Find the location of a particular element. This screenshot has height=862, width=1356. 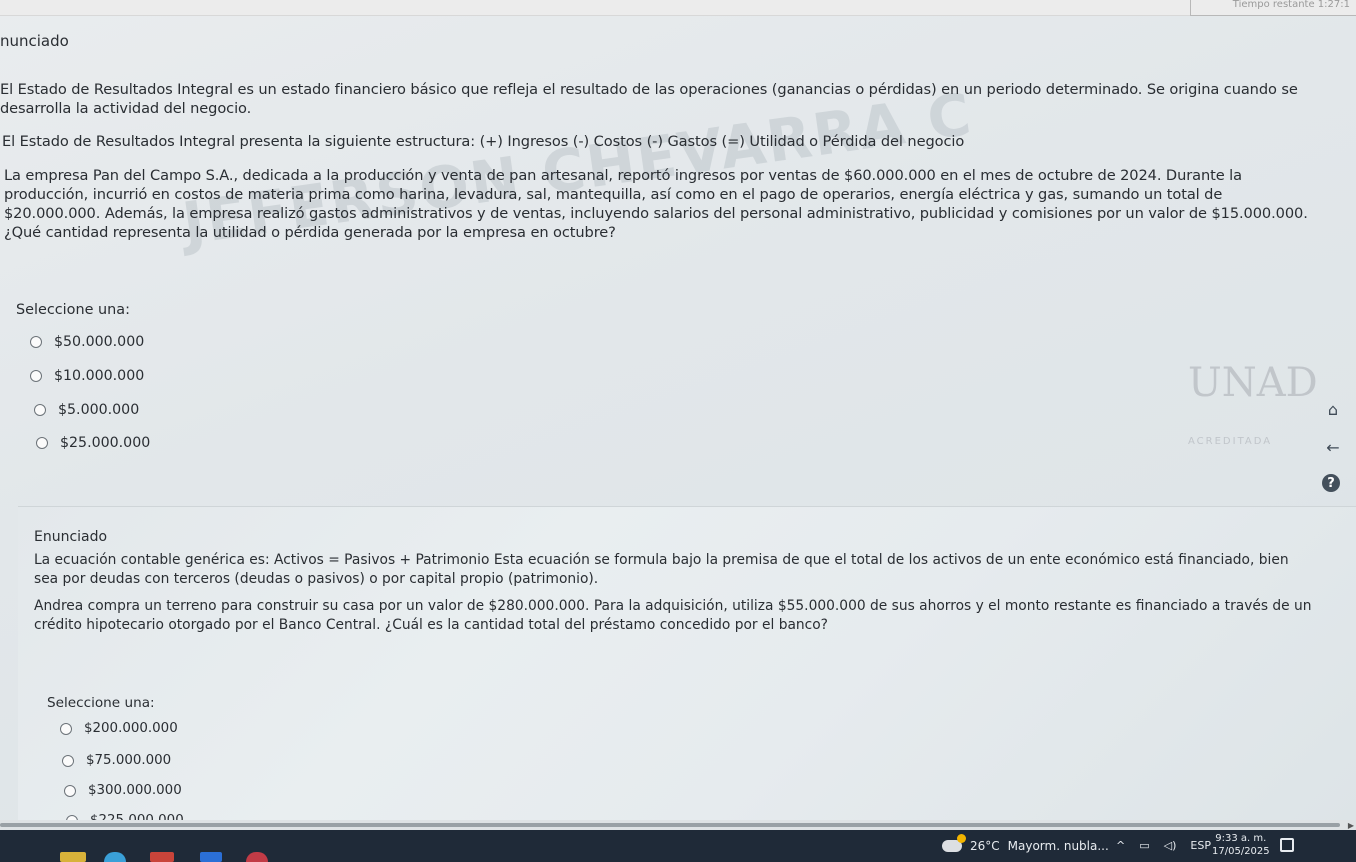

scrollbar-thumb is located at coordinates (670, 825).